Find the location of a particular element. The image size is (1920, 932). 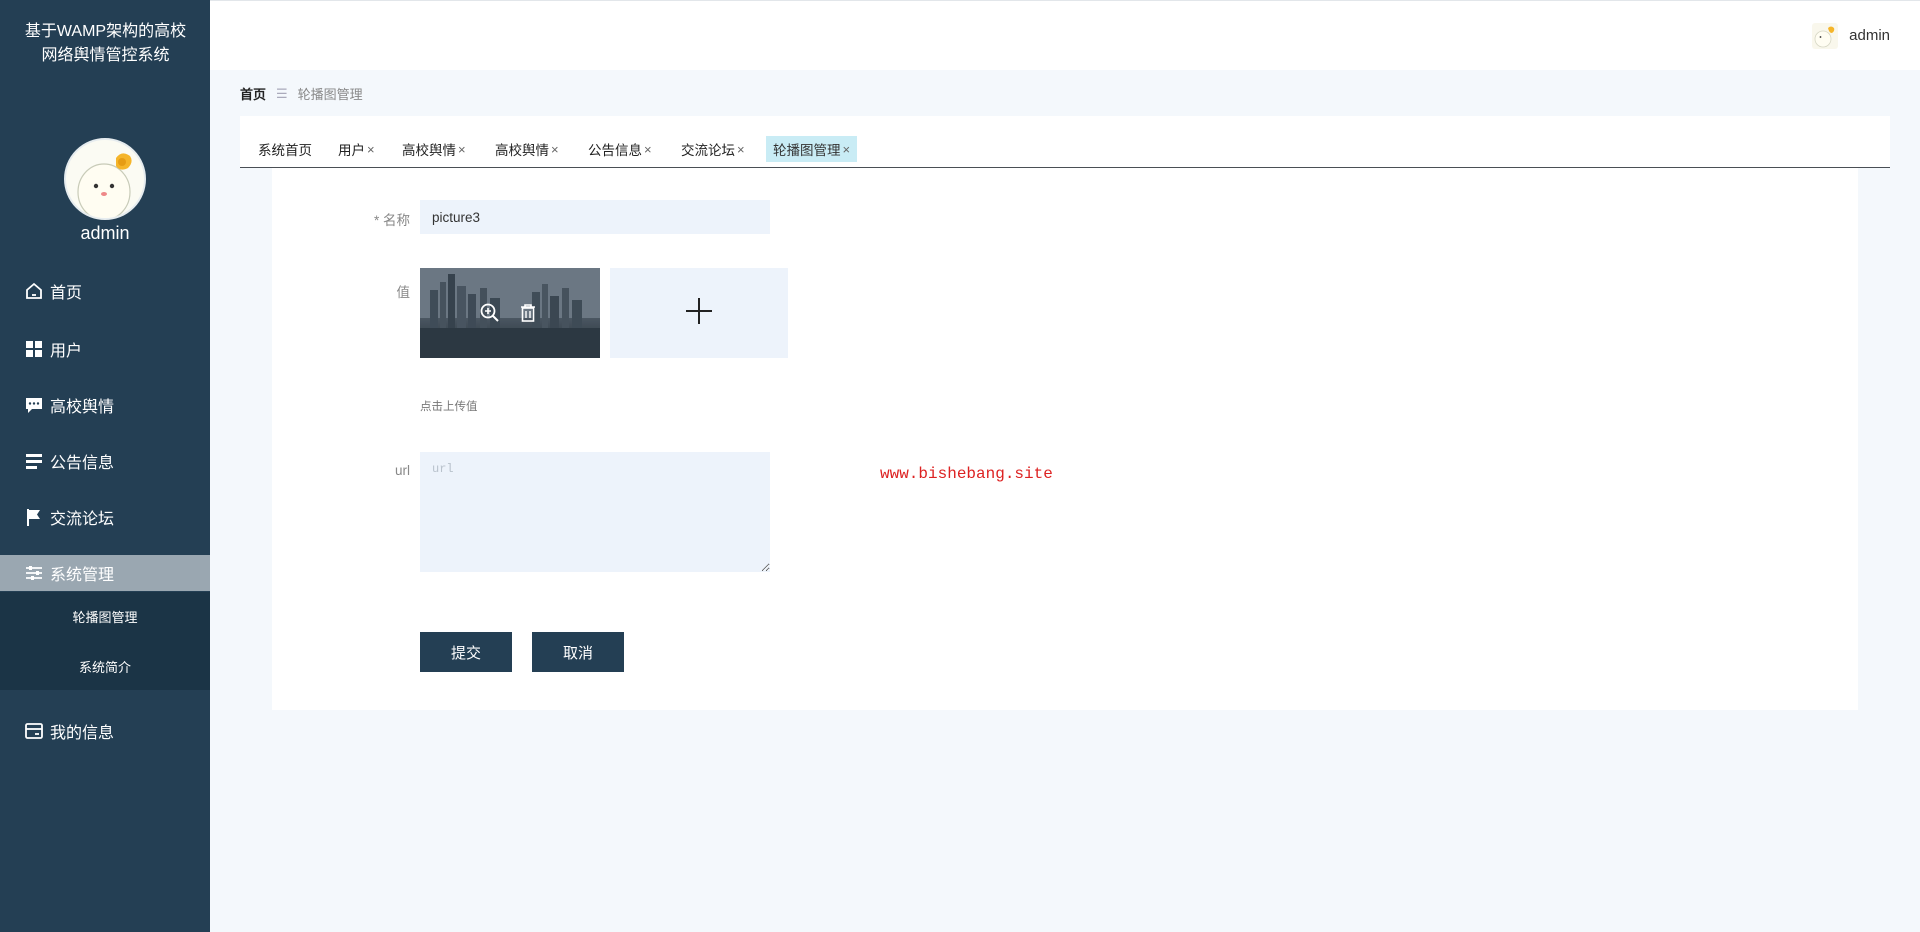

thumbnail-overlay is located at coordinates (510, 313).